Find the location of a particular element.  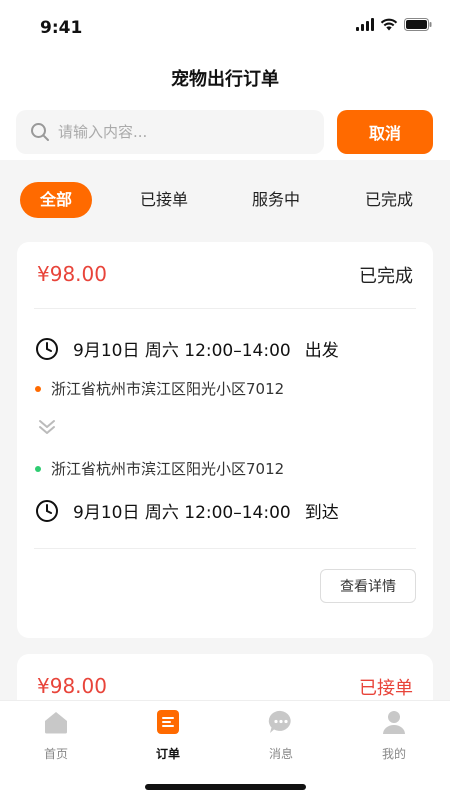

tabbar-label: 订单 is located at coordinates (167, 754).